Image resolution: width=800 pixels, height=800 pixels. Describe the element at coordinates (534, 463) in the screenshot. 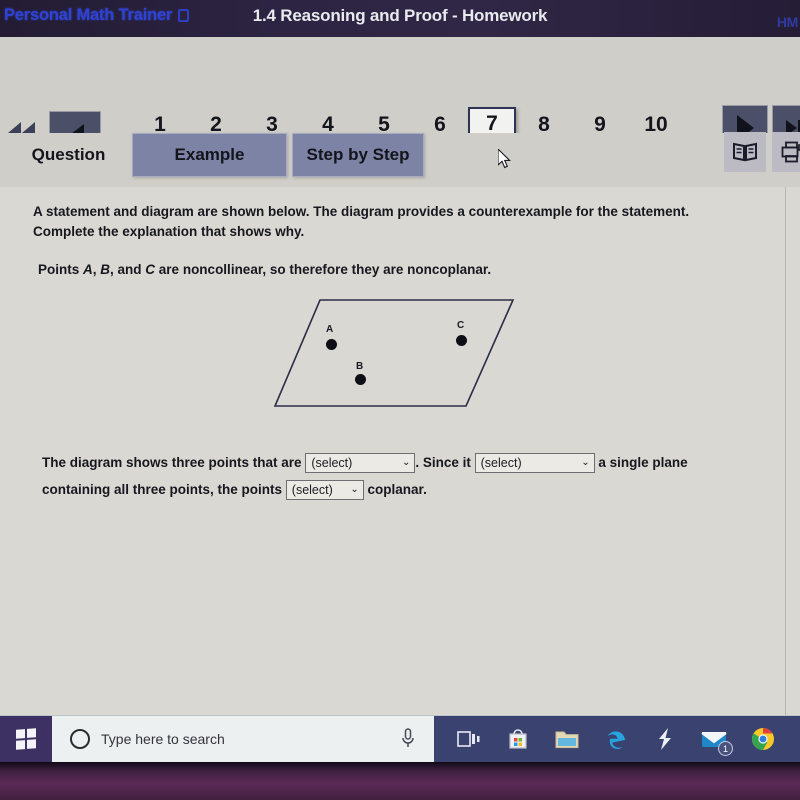

I see `select-2: (select) ⌄` at that location.